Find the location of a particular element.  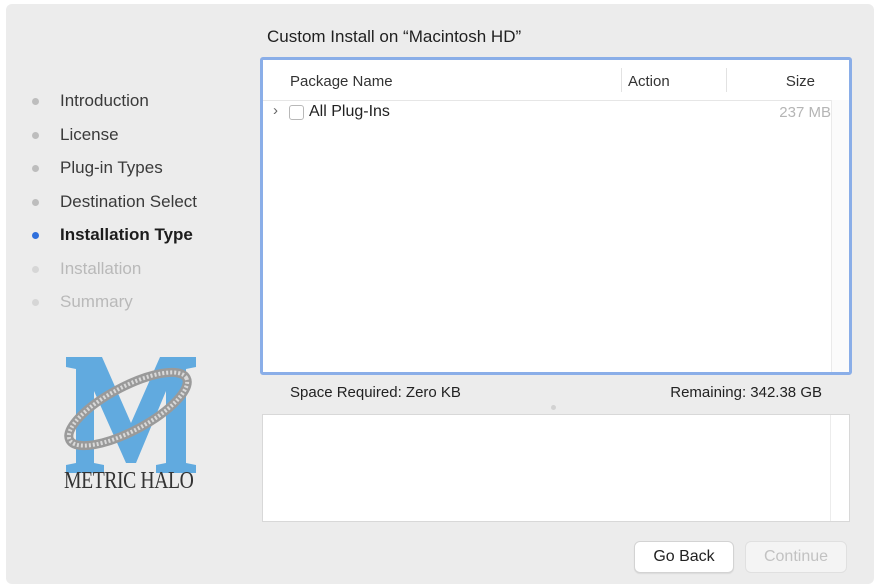

remaining-space-text: Remaining: 342.38 GB is located at coordinates (746, 392).